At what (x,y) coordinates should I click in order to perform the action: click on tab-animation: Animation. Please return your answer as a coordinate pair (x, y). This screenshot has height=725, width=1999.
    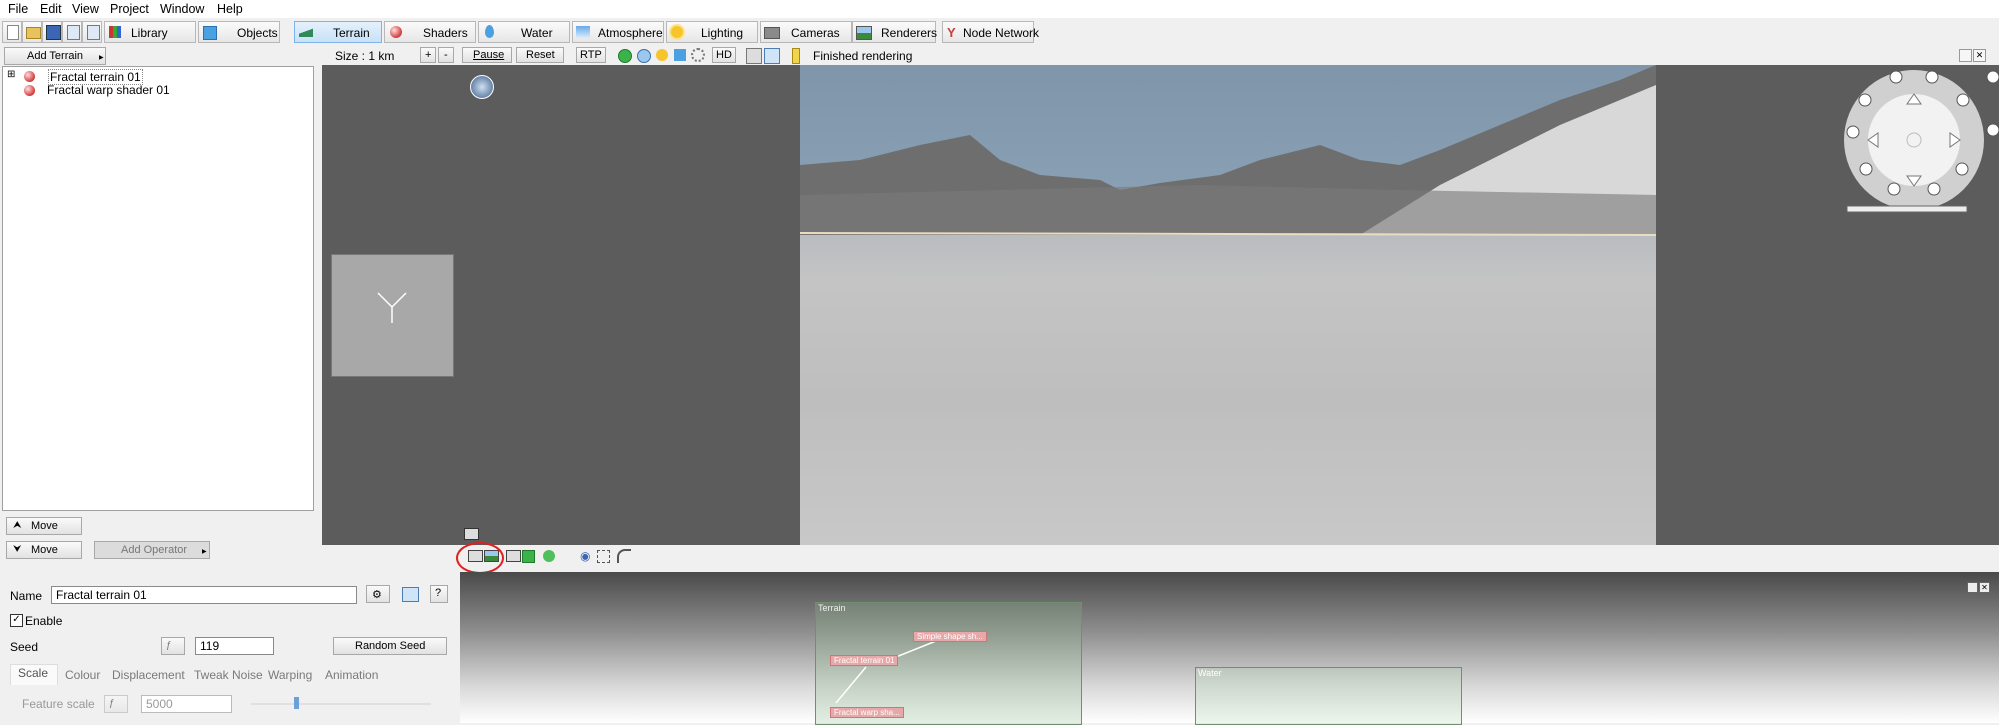
    Looking at the image, I should click on (351, 675).